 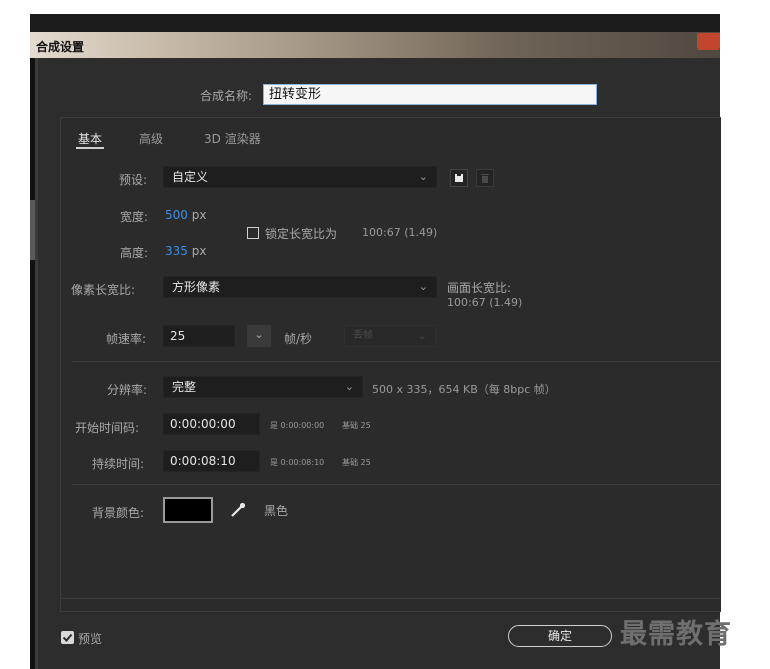 What do you see at coordinates (196, 287) in the screenshot?
I see `pixel-aspect-value: 方形像素` at bounding box center [196, 287].